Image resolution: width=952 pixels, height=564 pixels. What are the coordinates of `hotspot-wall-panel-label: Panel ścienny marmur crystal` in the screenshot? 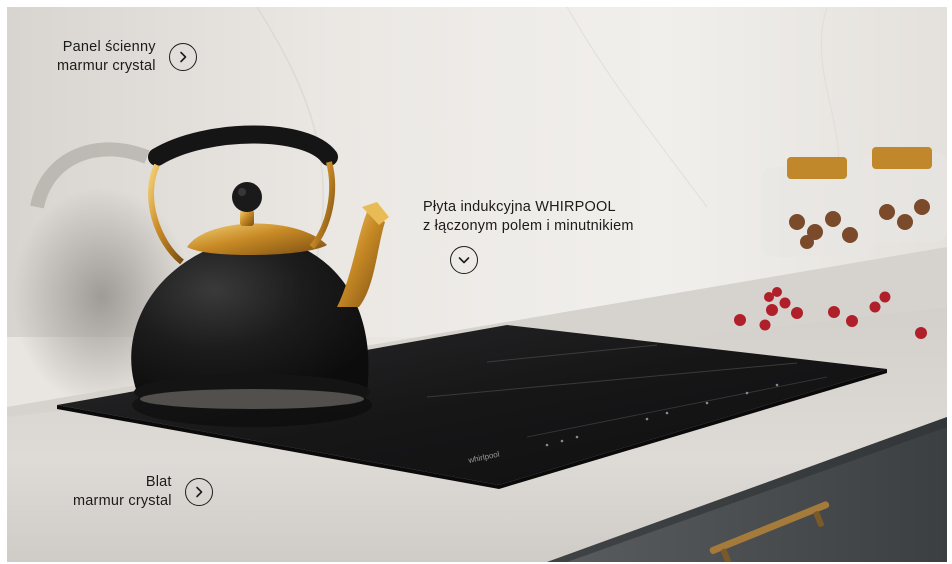 It's located at (106, 56).